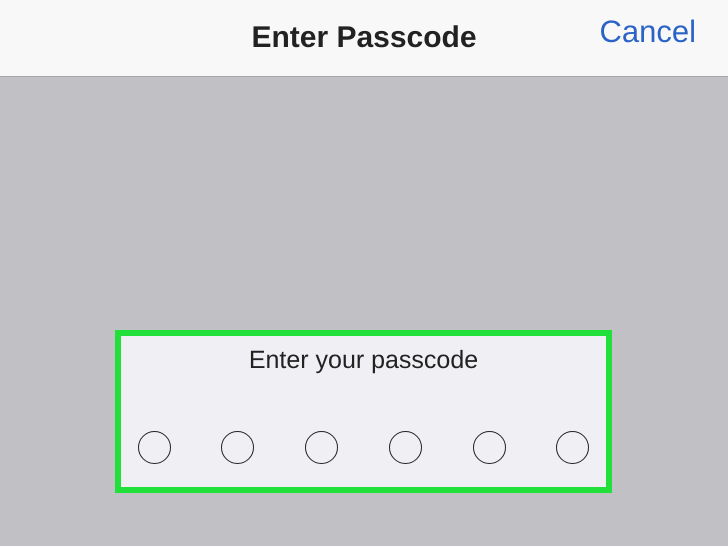 The height and width of the screenshot is (546, 728). I want to click on cancel-button: Cancel, so click(648, 32).